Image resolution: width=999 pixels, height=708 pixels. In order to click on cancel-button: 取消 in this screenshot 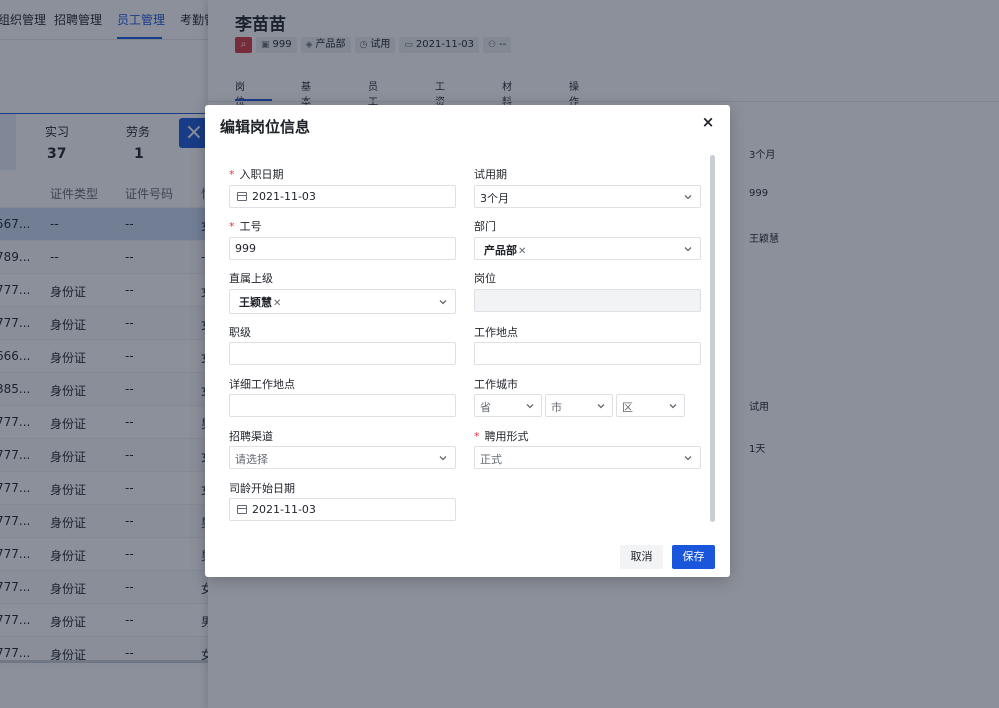, I will do `click(641, 557)`.